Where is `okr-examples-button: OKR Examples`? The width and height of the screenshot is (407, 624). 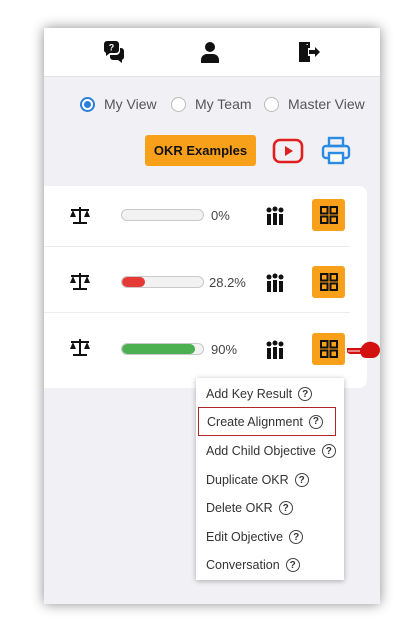
okr-examples-button: OKR Examples is located at coordinates (200, 150).